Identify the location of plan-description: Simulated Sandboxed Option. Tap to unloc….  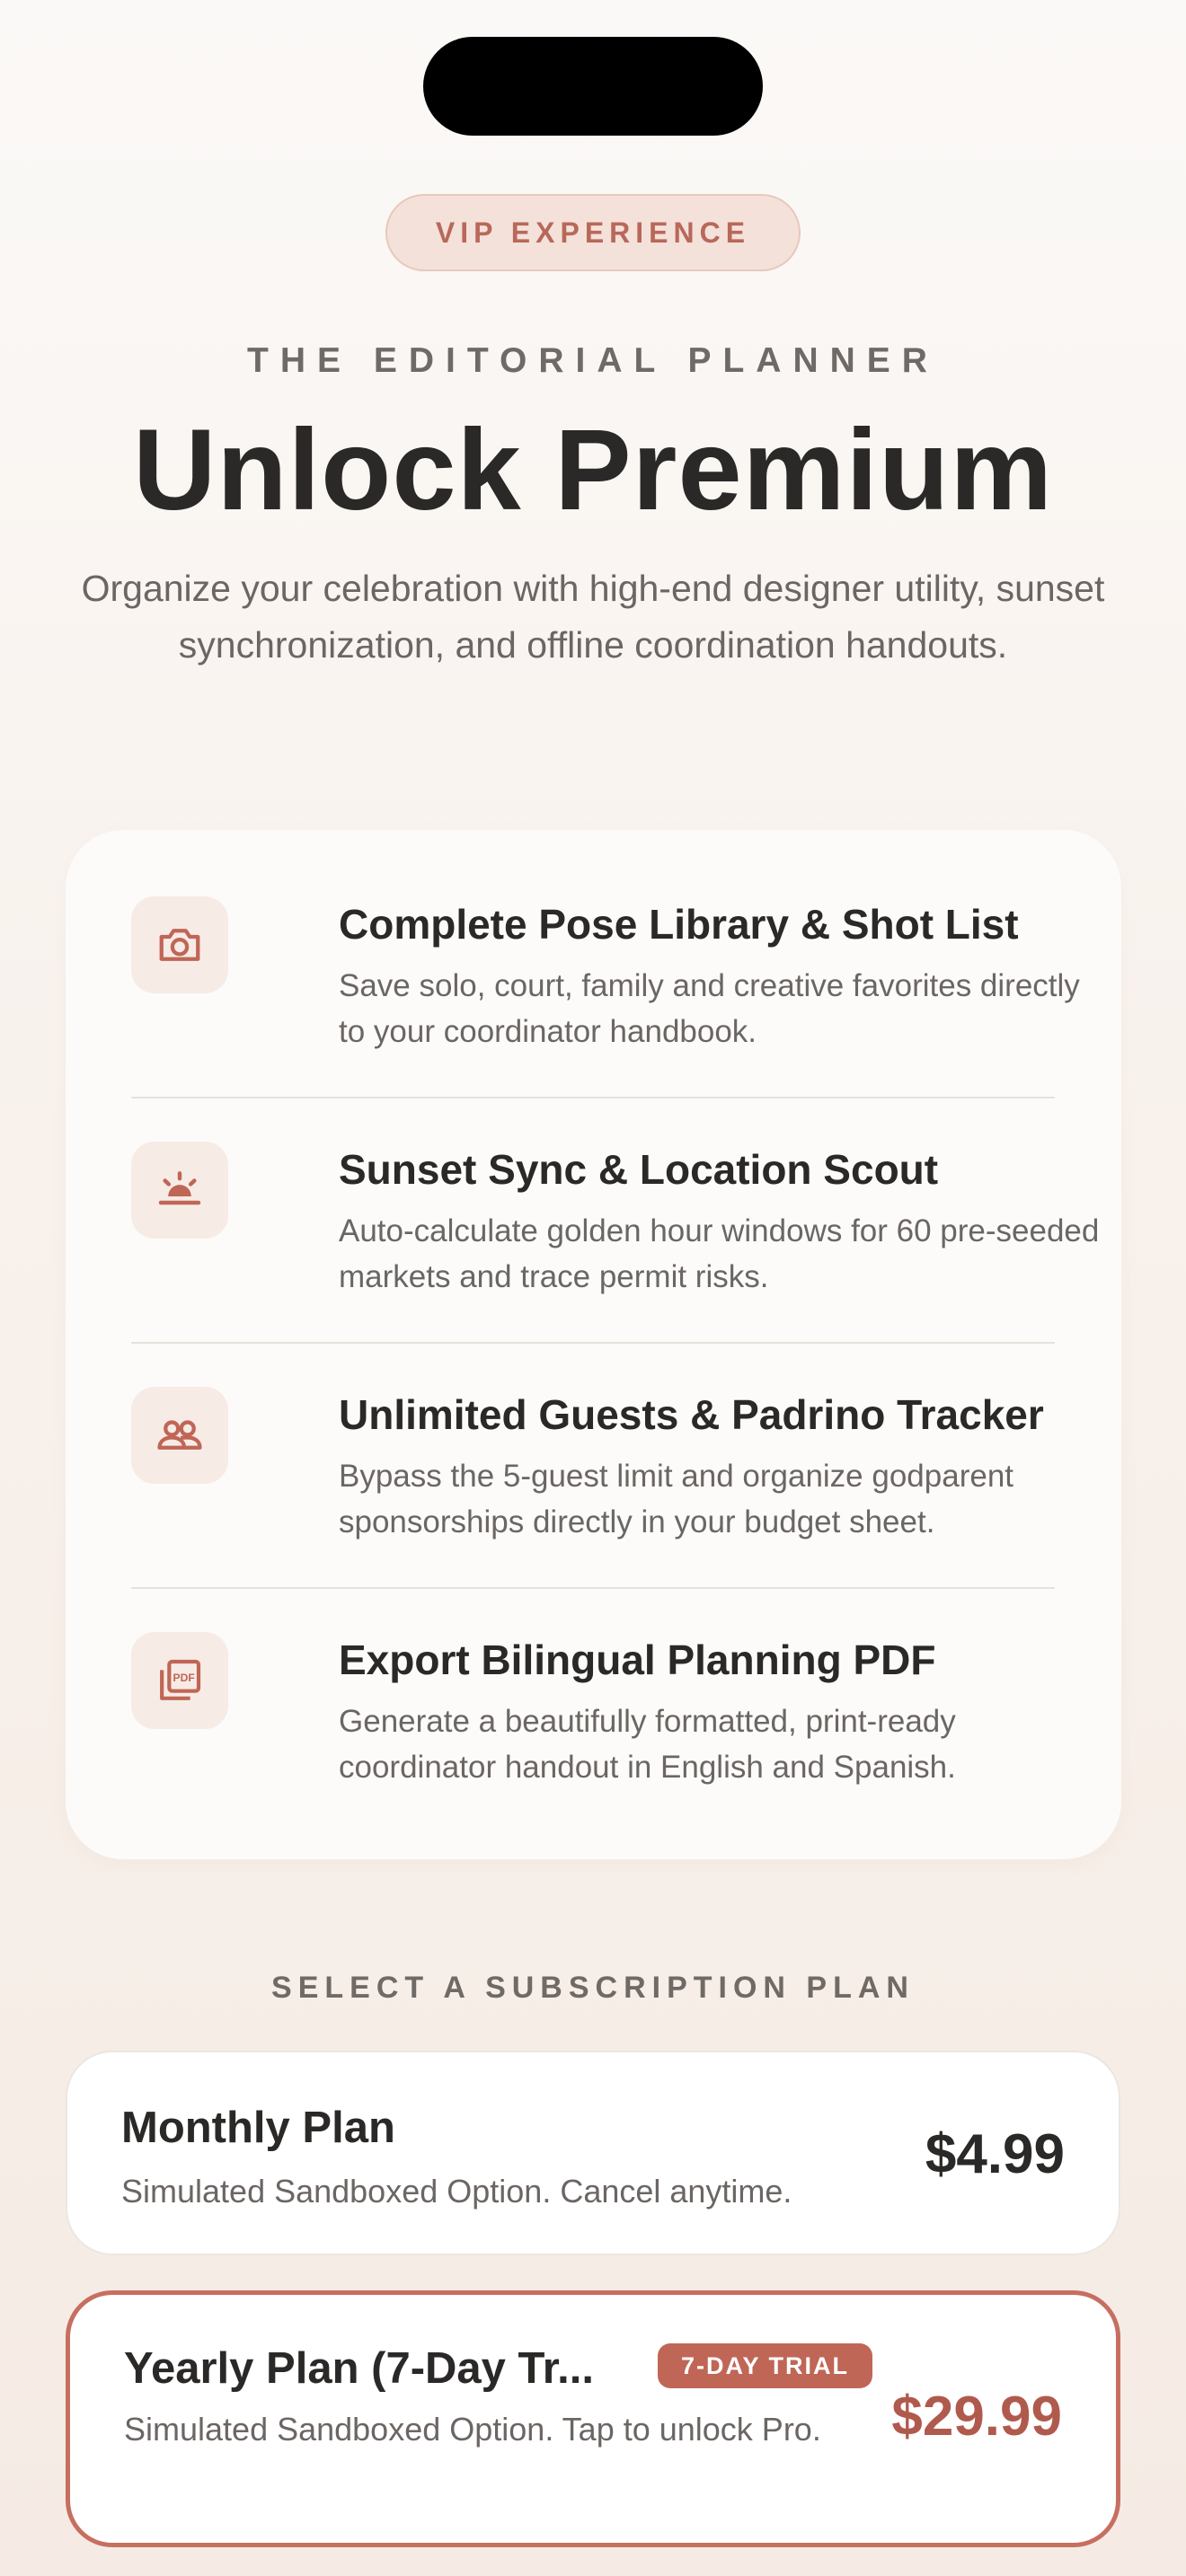
(472, 2429).